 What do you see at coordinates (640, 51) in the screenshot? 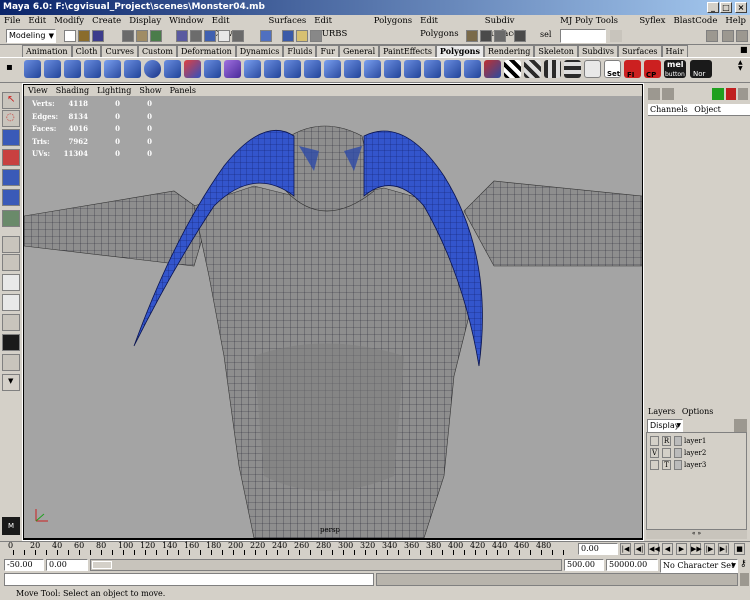
I see `shelf-tab-surfaces: Surfaces` at bounding box center [640, 51].